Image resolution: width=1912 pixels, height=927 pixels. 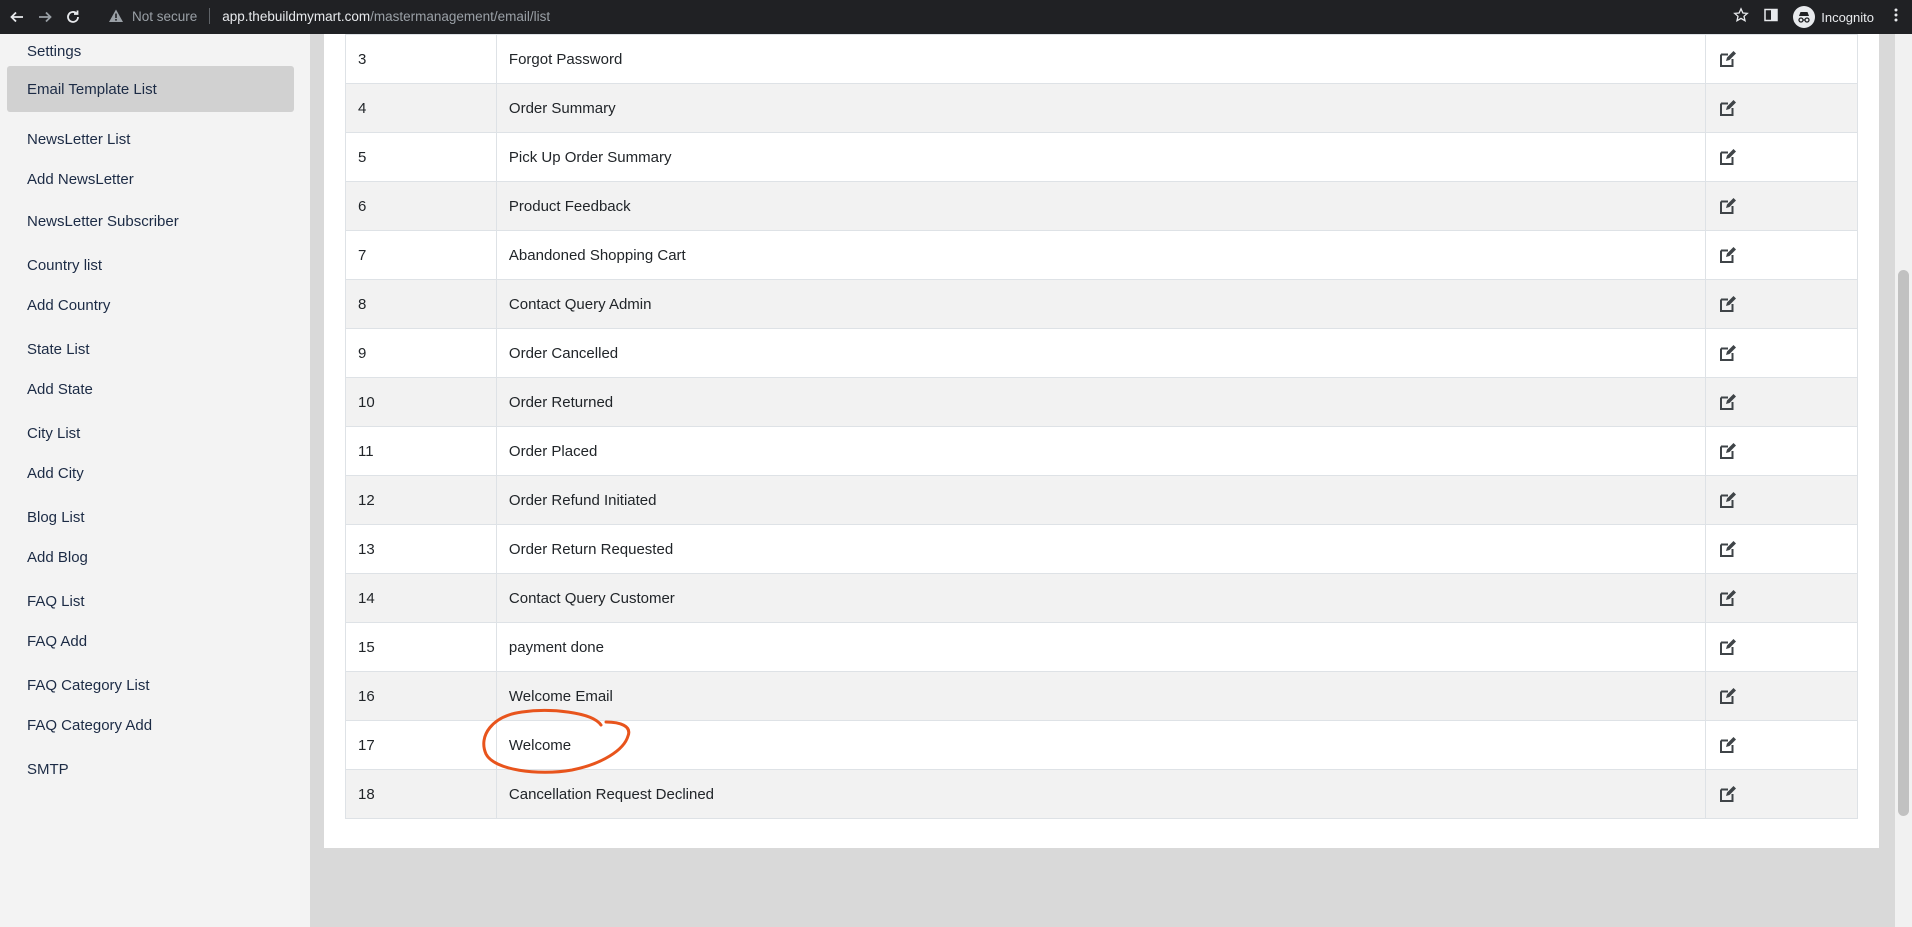 What do you see at coordinates (1101, 598) in the screenshot?
I see `template-name-cell: Contact Query Customer` at bounding box center [1101, 598].